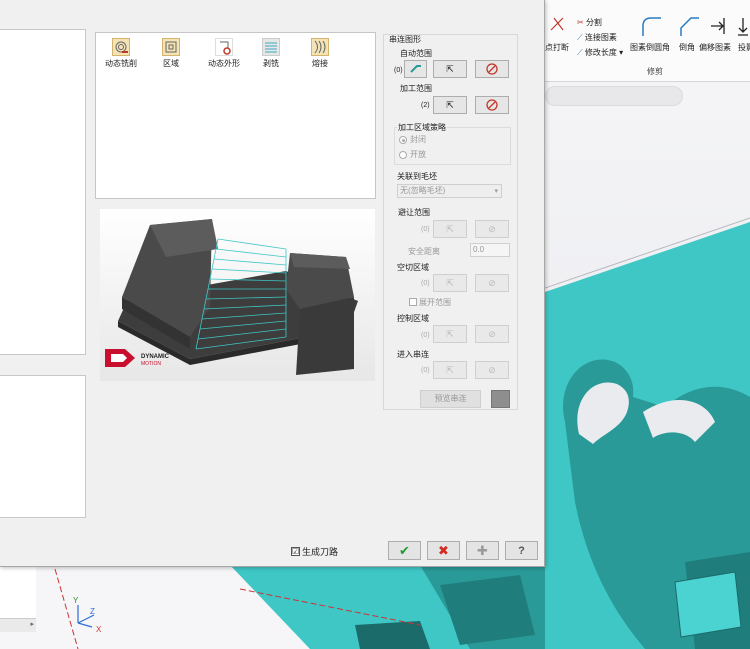  What do you see at coordinates (715, 47) in the screenshot?
I see `offset-label: 偏移图素` at bounding box center [715, 47].